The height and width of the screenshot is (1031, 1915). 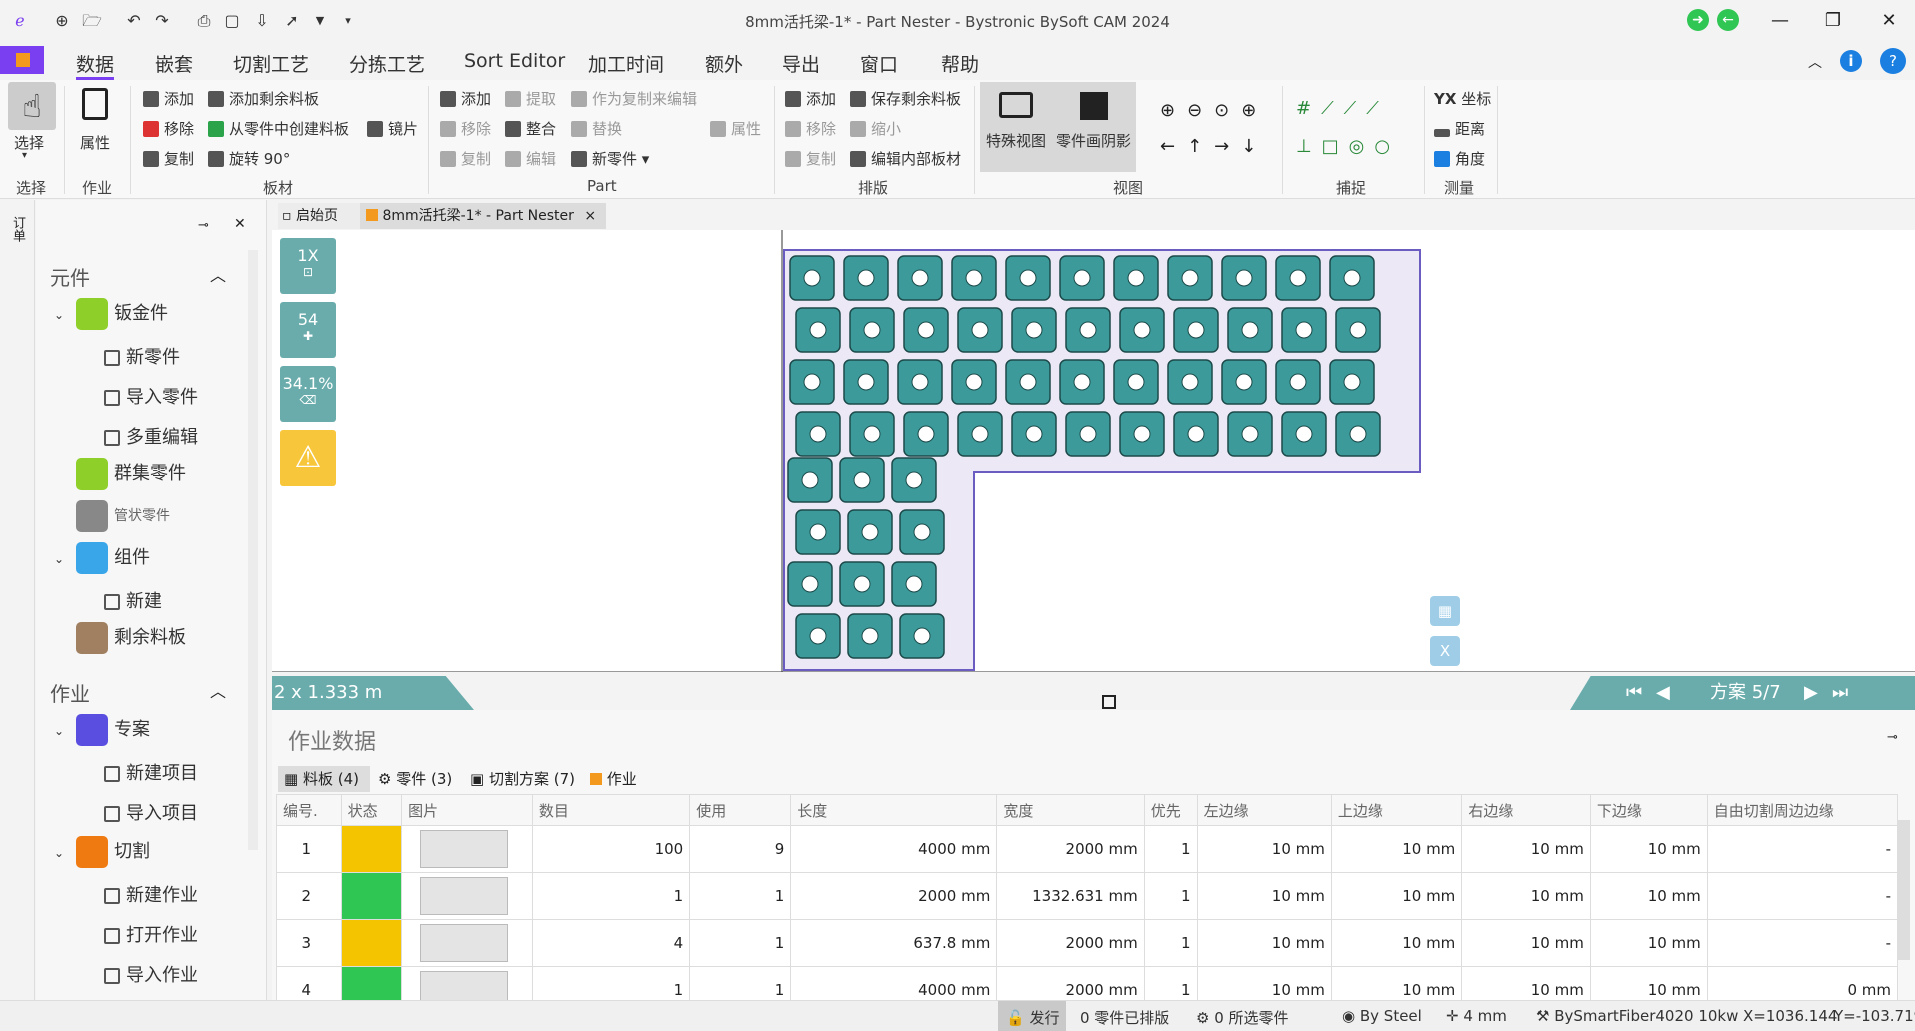 What do you see at coordinates (22, 60) in the screenshot?
I see `file-menu-button` at bounding box center [22, 60].